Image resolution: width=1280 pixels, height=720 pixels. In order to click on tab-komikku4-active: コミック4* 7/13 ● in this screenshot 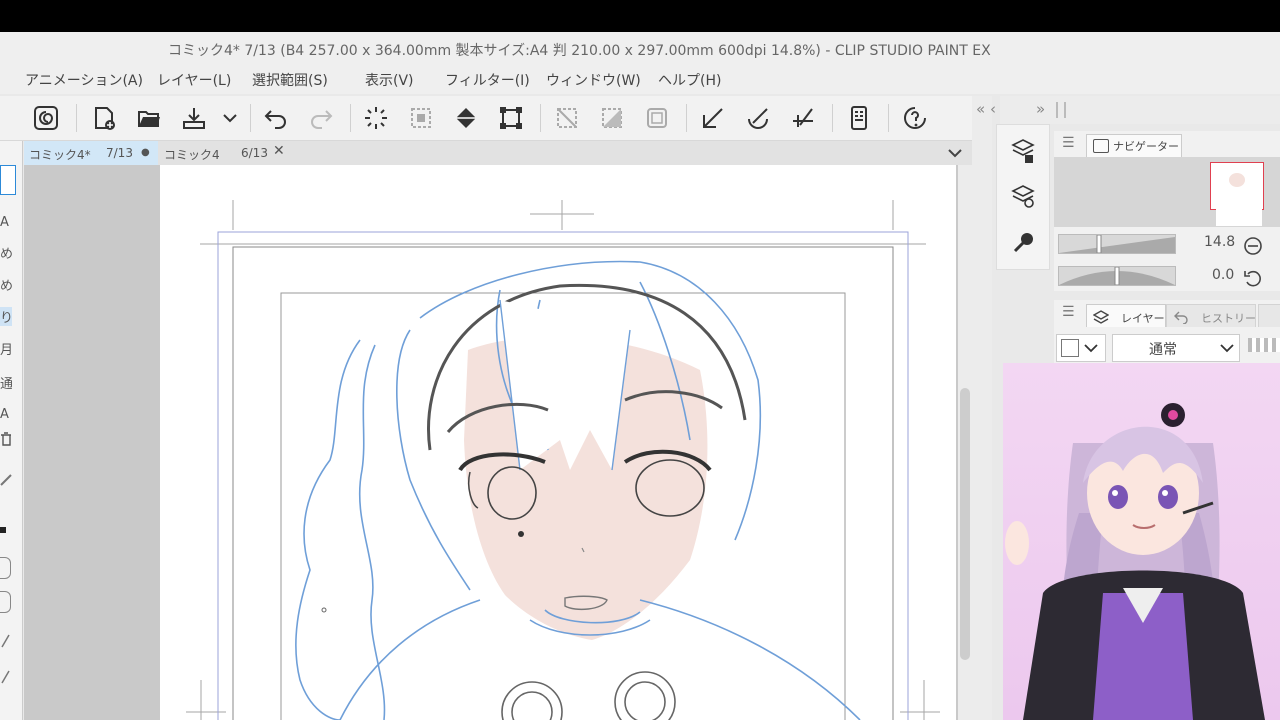, I will do `click(91, 153)`.